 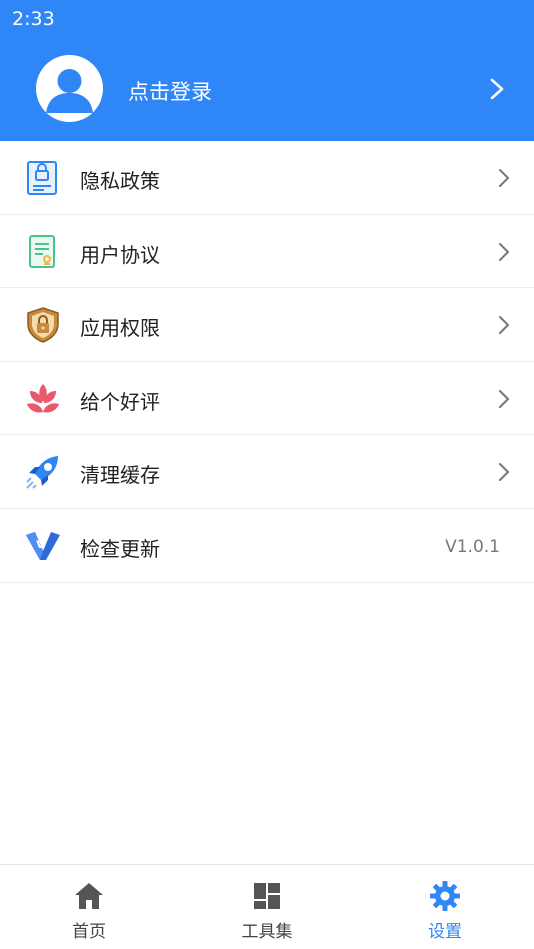 What do you see at coordinates (267, 325) in the screenshot?
I see `menu-item-app-permissions: 应用权限` at bounding box center [267, 325].